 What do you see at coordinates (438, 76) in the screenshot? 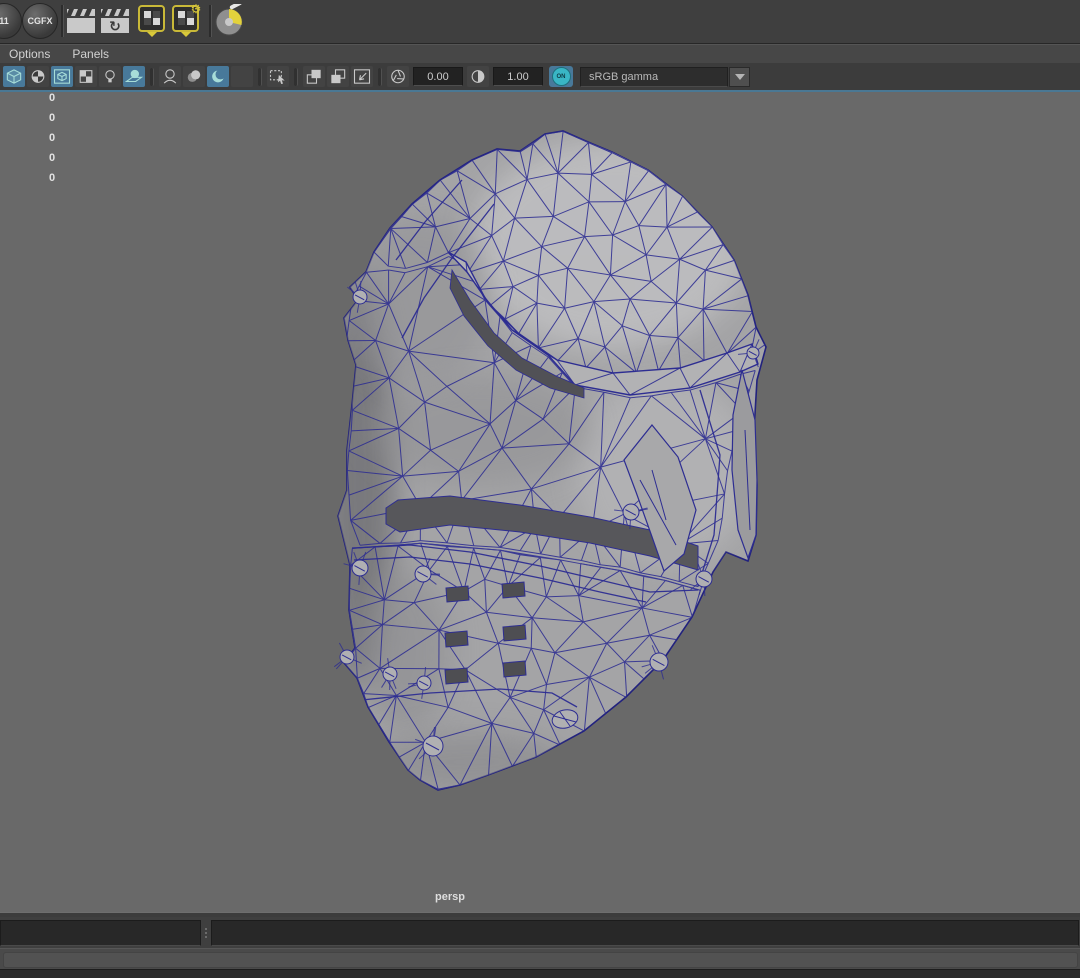
I see `exposure-field` at bounding box center [438, 76].